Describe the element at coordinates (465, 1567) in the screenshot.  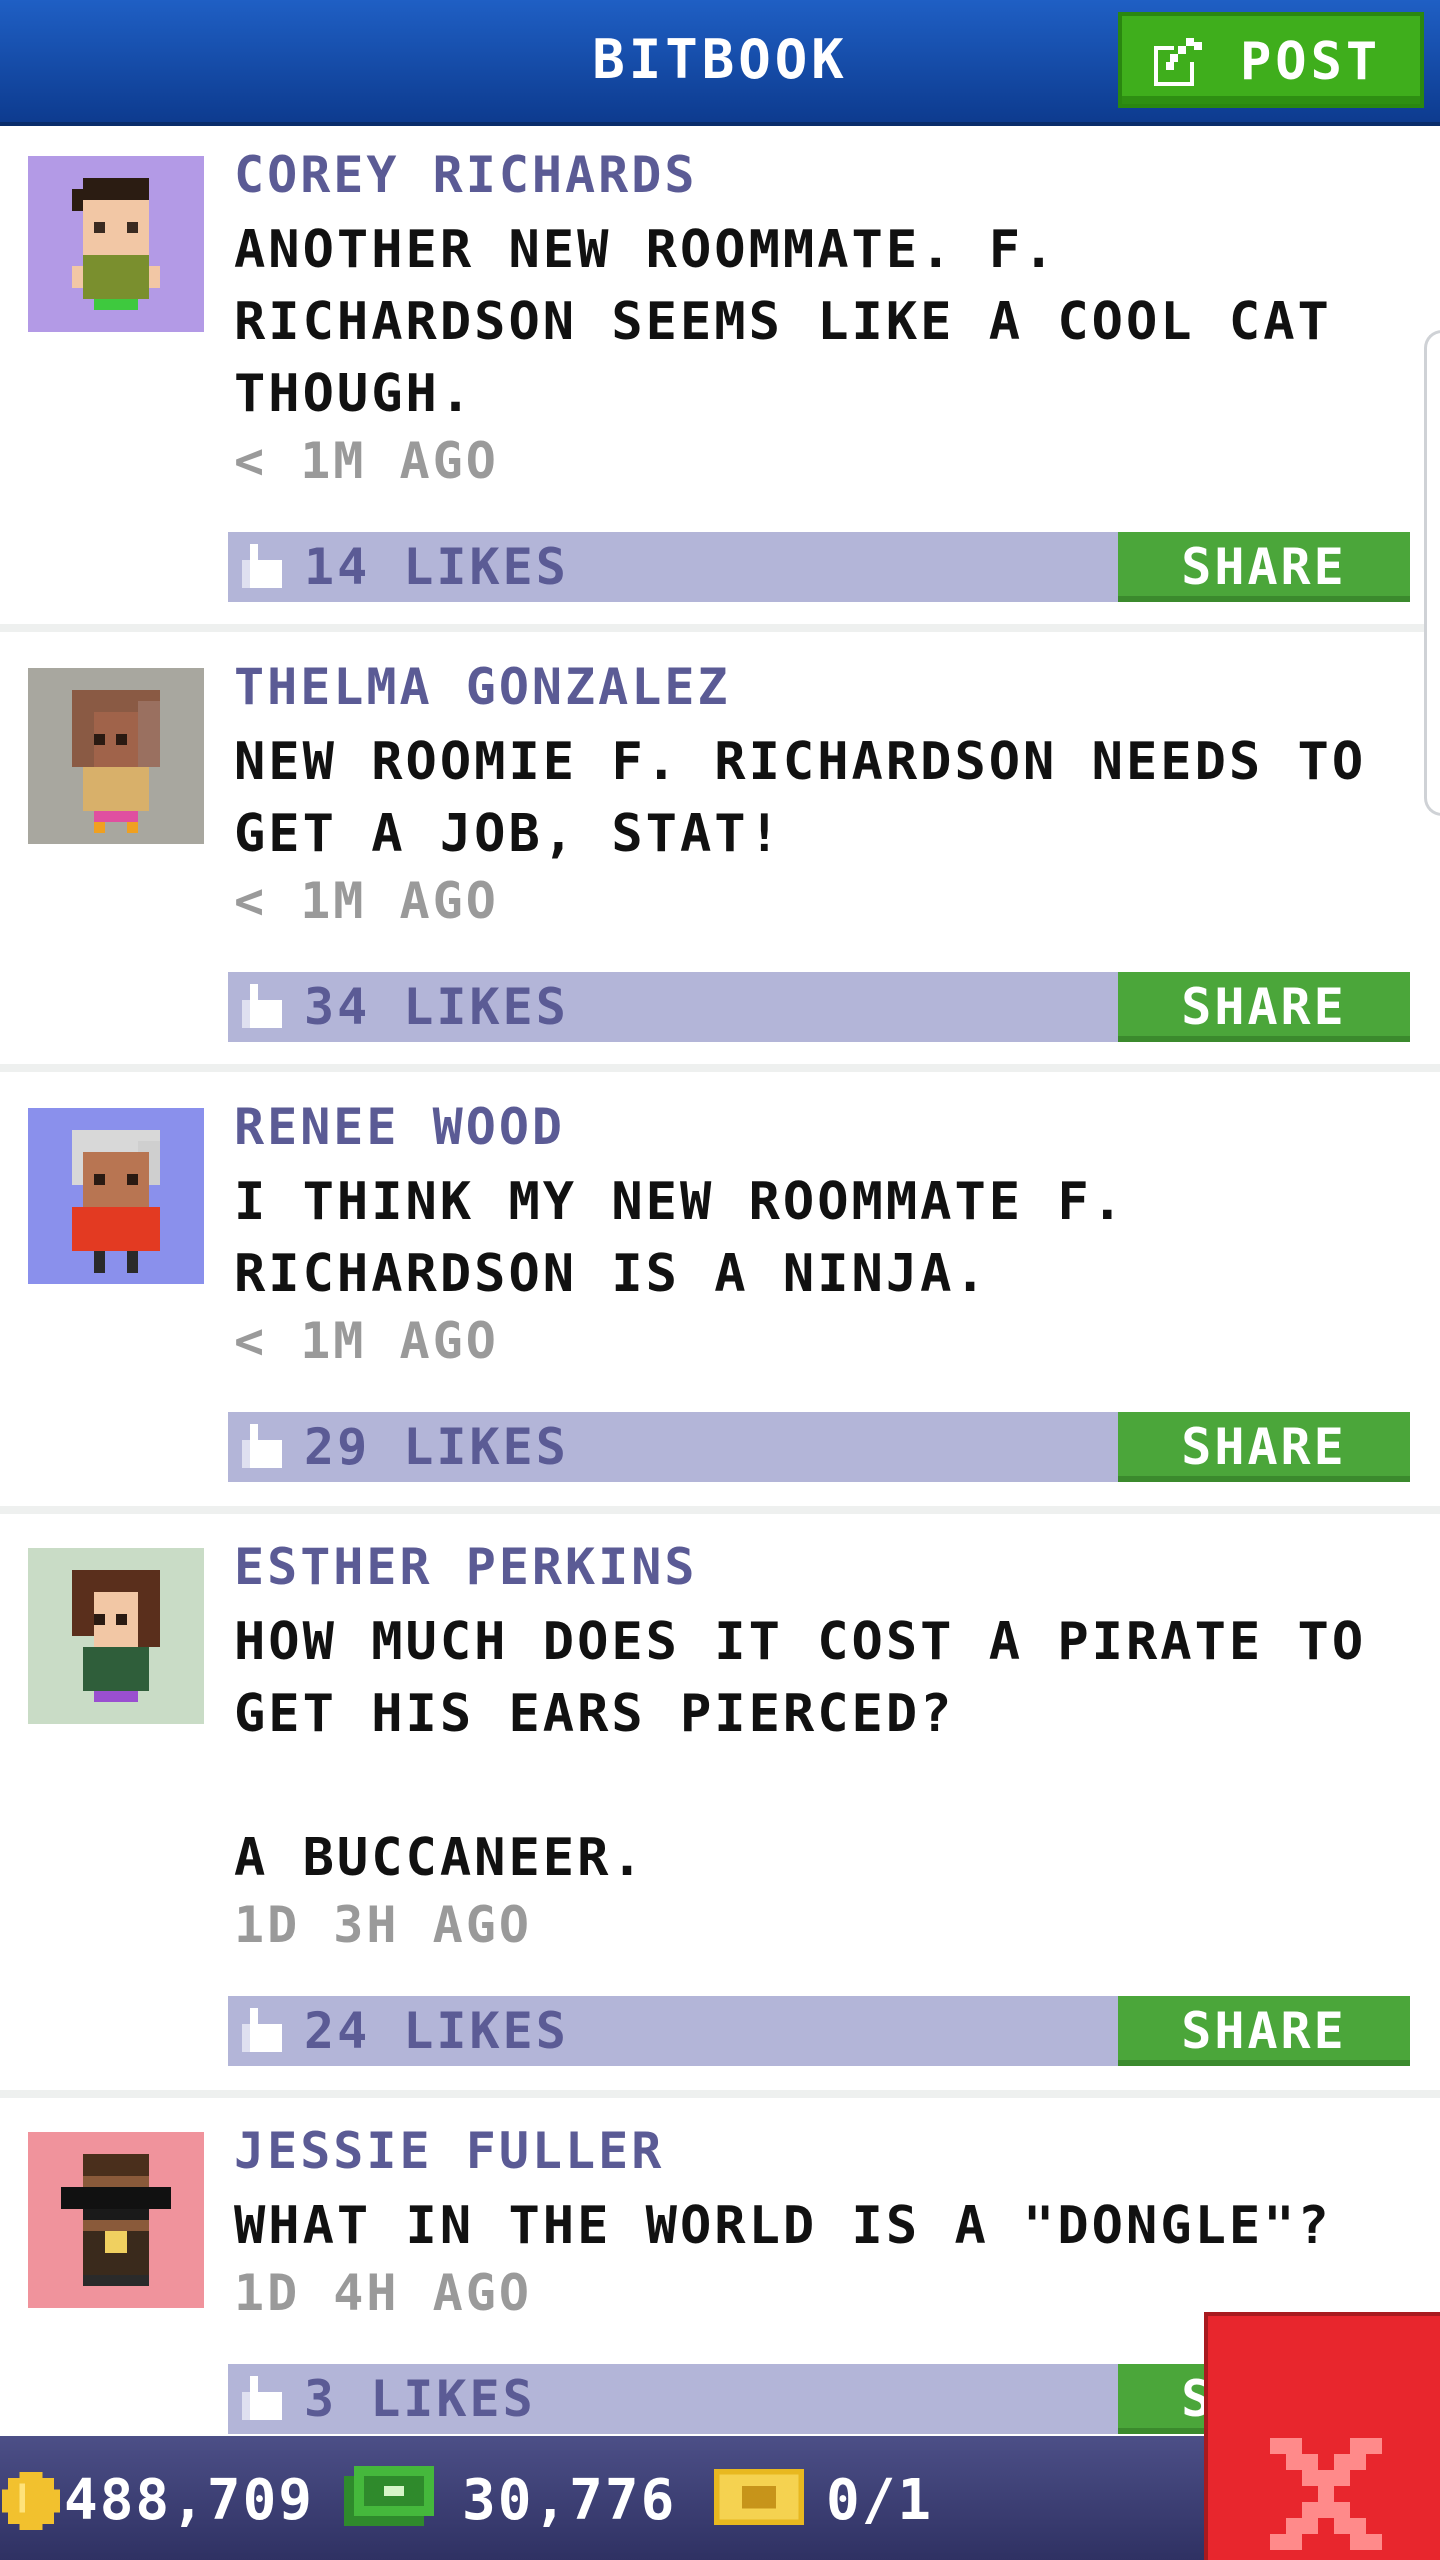
I see `post-author: ESTHER PERKINS` at that location.